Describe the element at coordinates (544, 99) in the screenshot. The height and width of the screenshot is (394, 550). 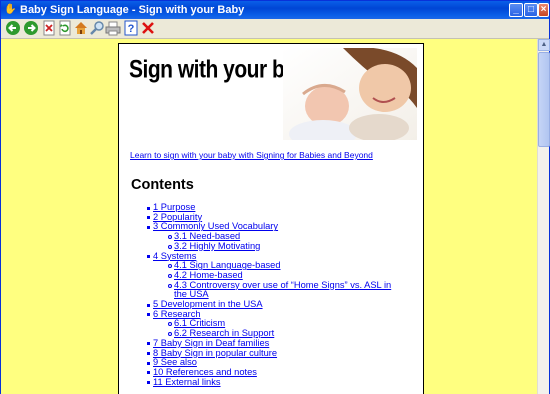
I see `scroll-thumb` at that location.